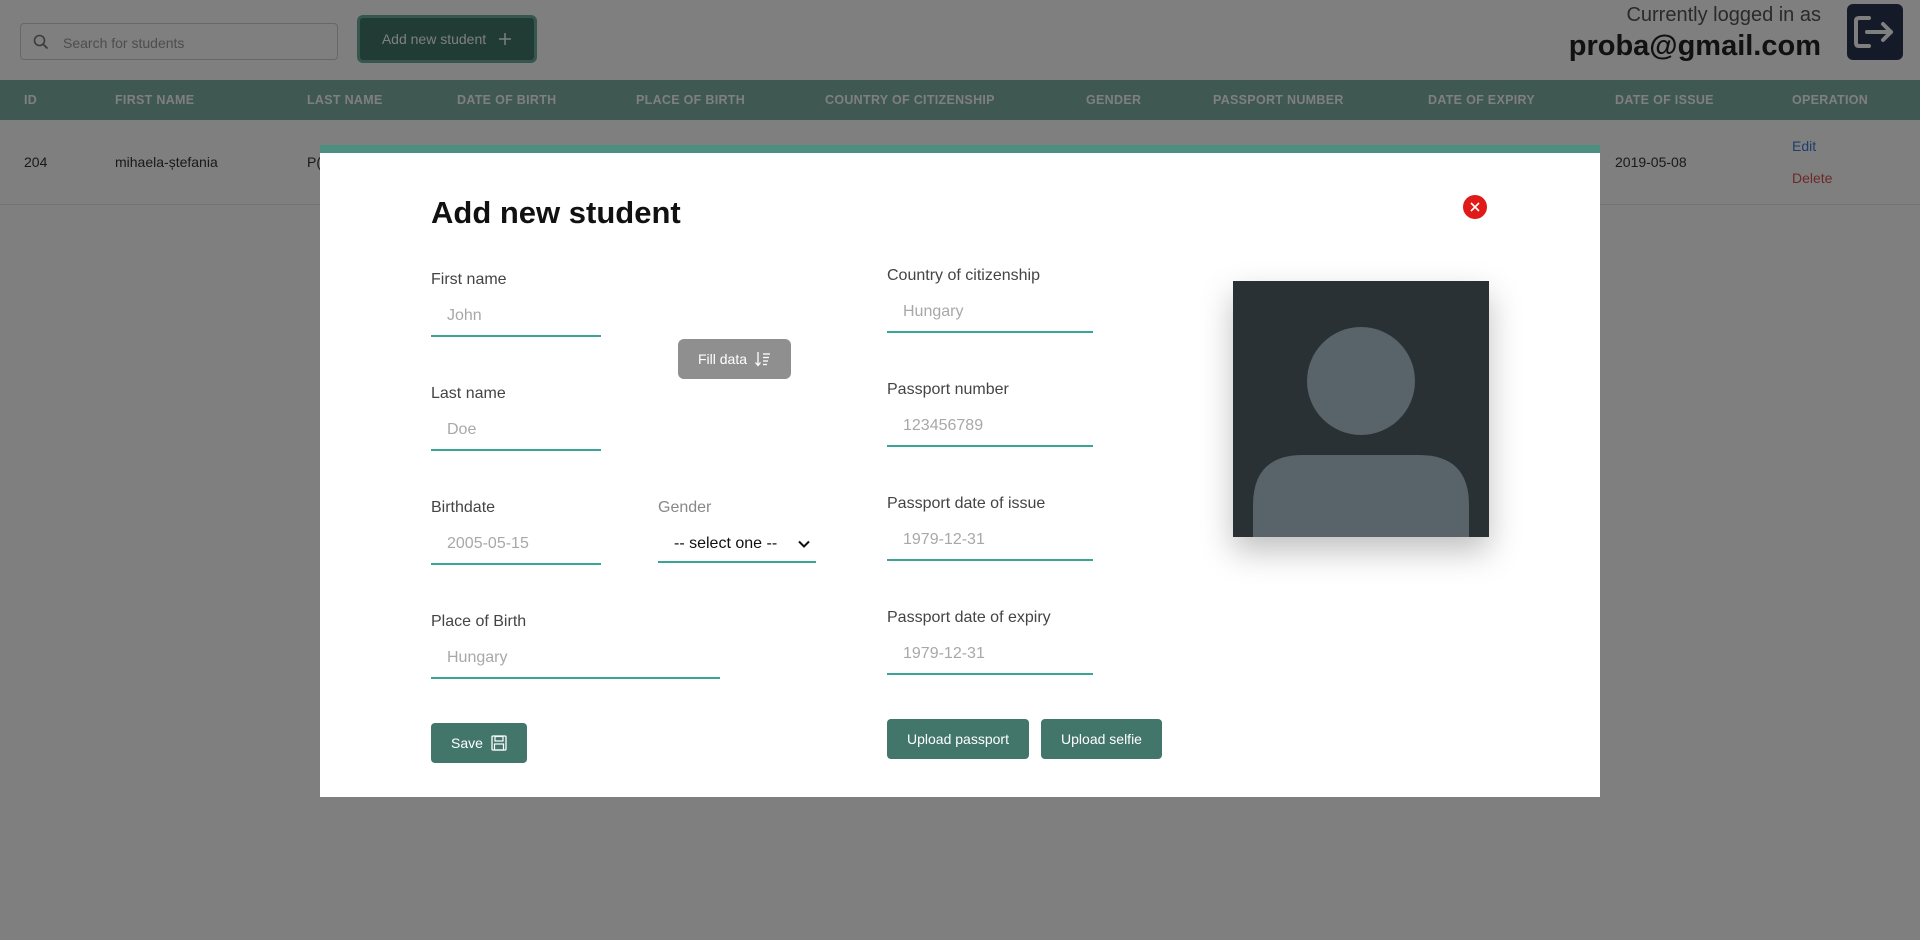 This screenshot has width=1920, height=940. Describe the element at coordinates (963, 275) in the screenshot. I see `country-label: Country of citizenship` at that location.